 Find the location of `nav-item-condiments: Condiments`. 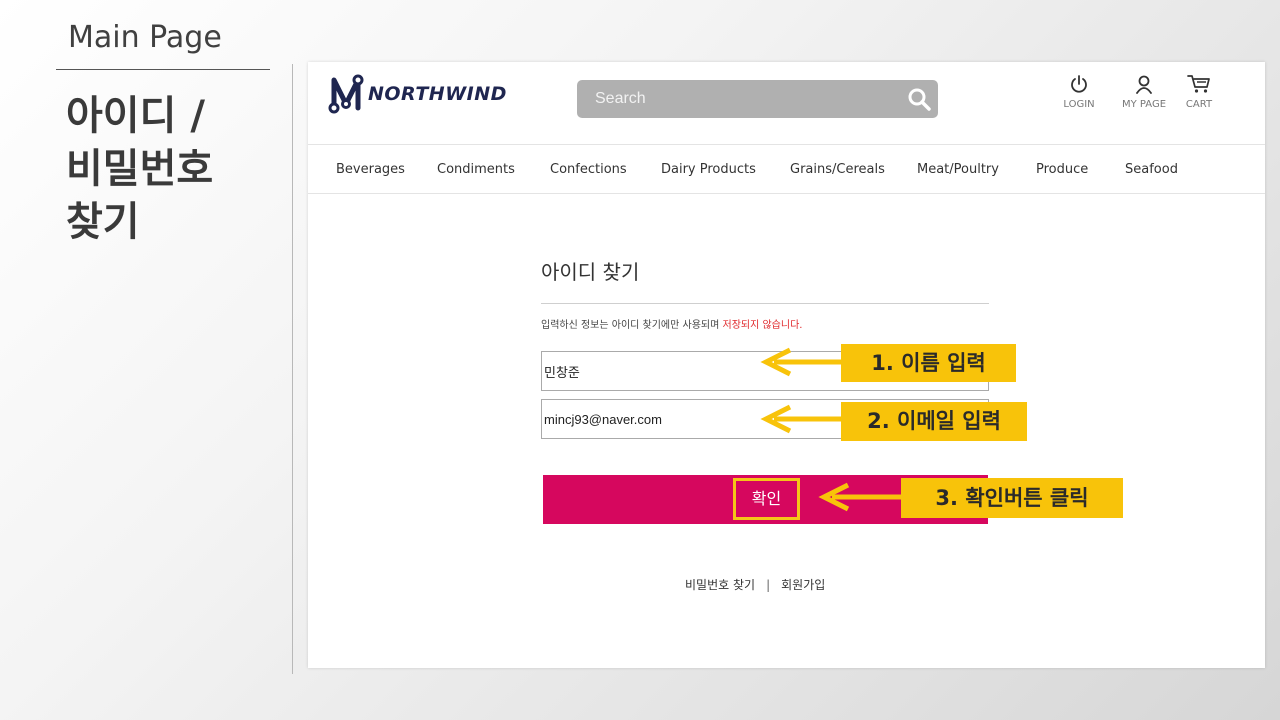

nav-item-condiments: Condiments is located at coordinates (476, 169).